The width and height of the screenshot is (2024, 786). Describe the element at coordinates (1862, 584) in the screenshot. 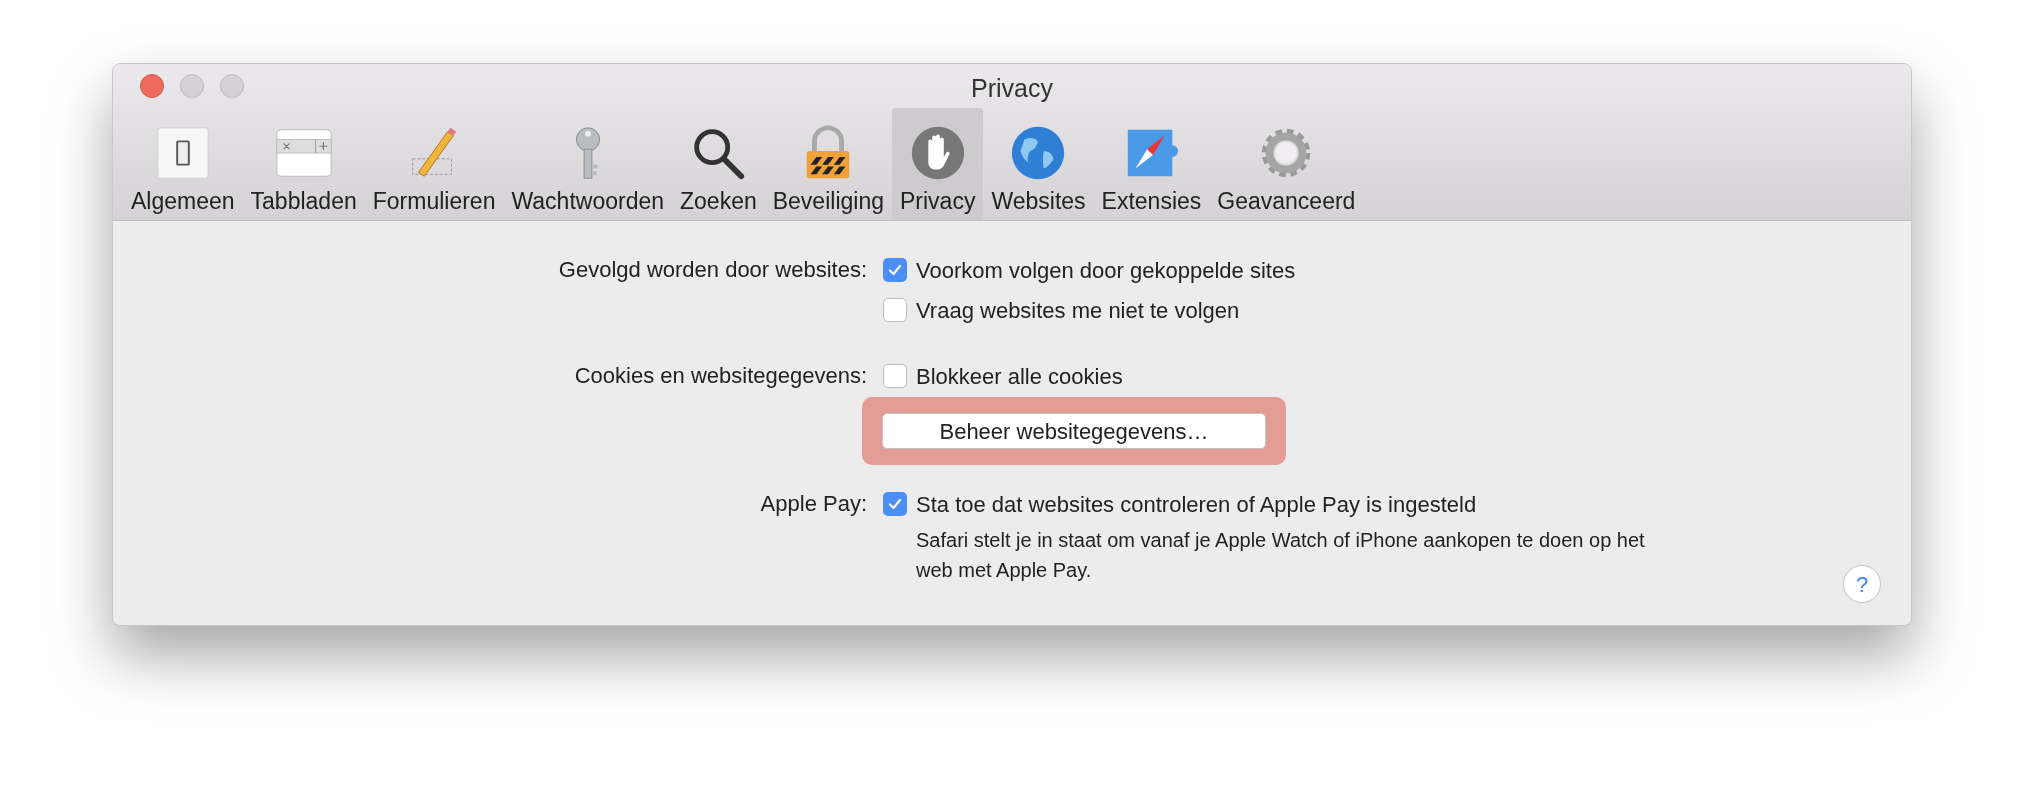

I see `help-button: ?` at that location.